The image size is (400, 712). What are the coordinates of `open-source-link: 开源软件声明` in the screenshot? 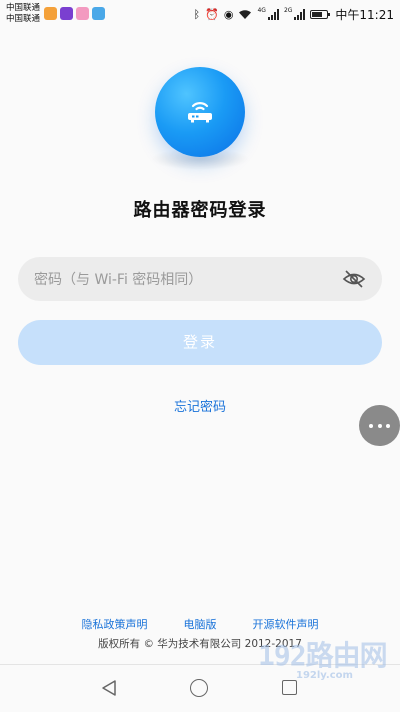 It's located at (286, 624).